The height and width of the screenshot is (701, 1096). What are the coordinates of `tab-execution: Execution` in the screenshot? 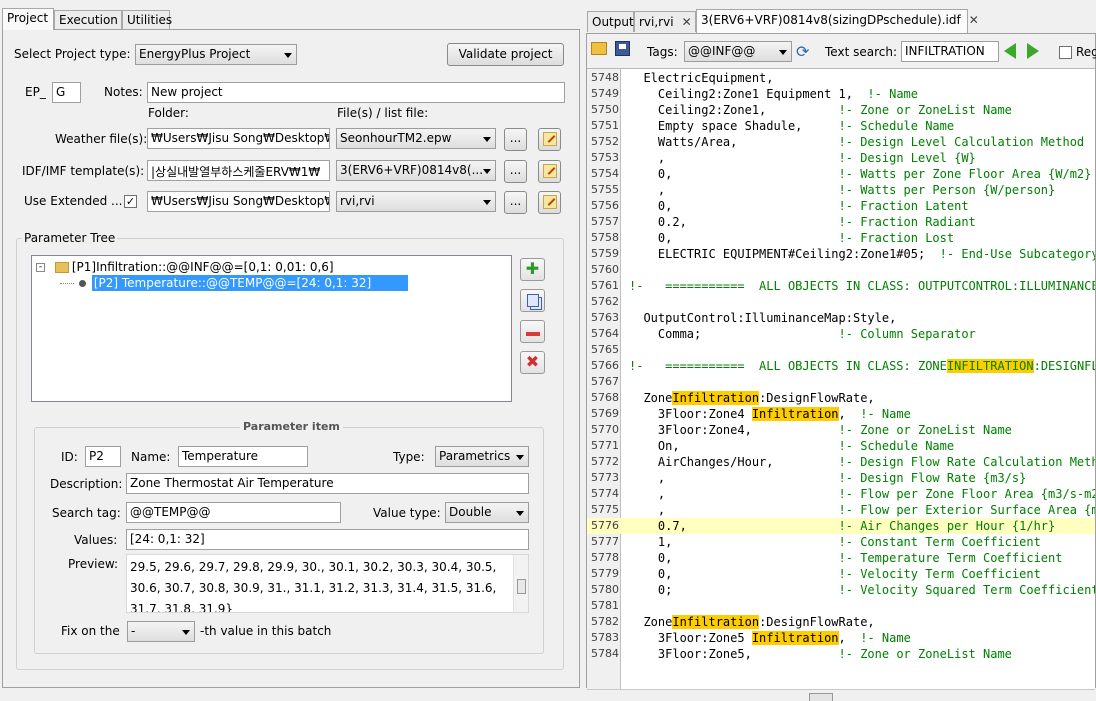 It's located at (88, 19).